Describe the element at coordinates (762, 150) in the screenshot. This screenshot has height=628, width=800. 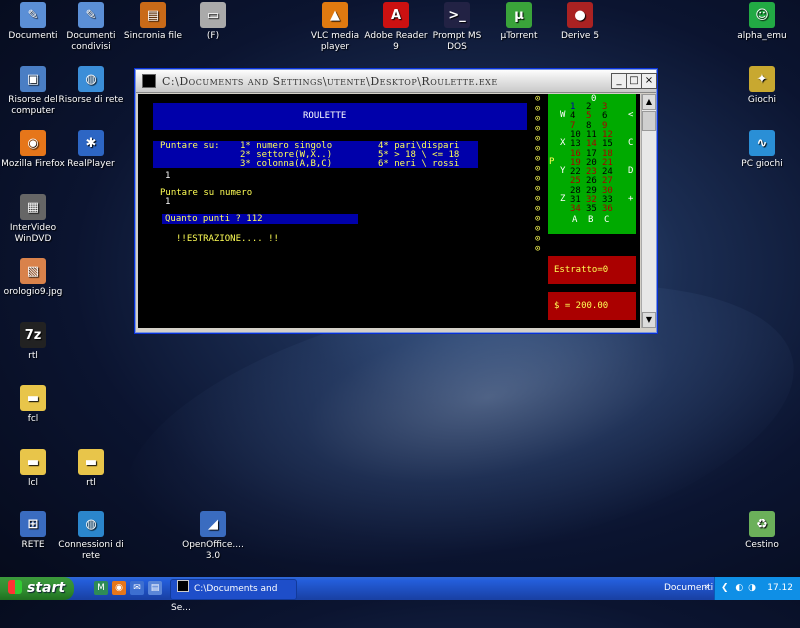
I see `desktop-icon: ∿ PC giochi` at that location.